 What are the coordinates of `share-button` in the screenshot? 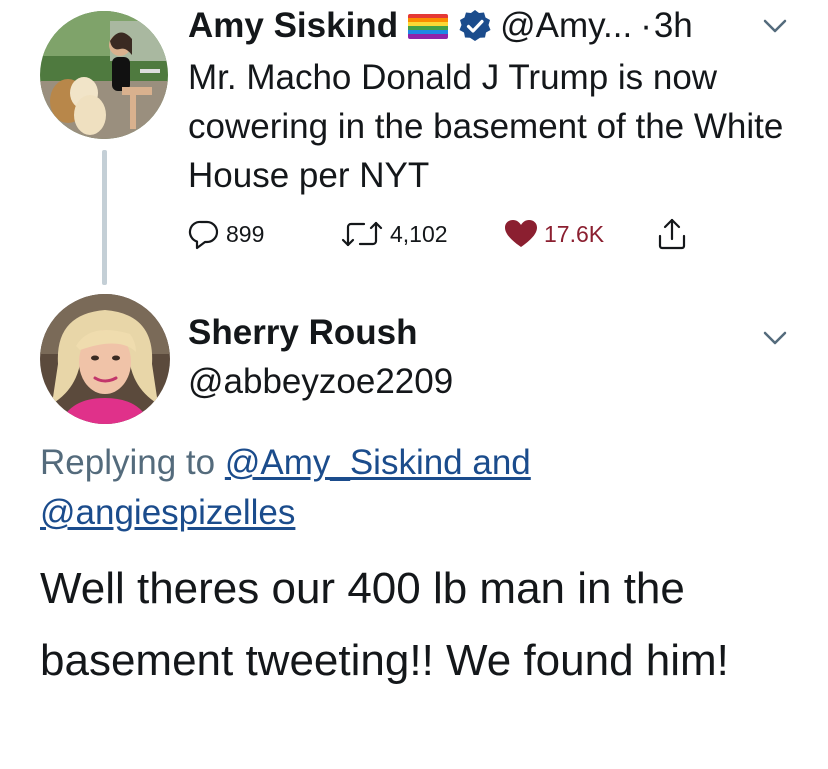 It's located at (672, 234).